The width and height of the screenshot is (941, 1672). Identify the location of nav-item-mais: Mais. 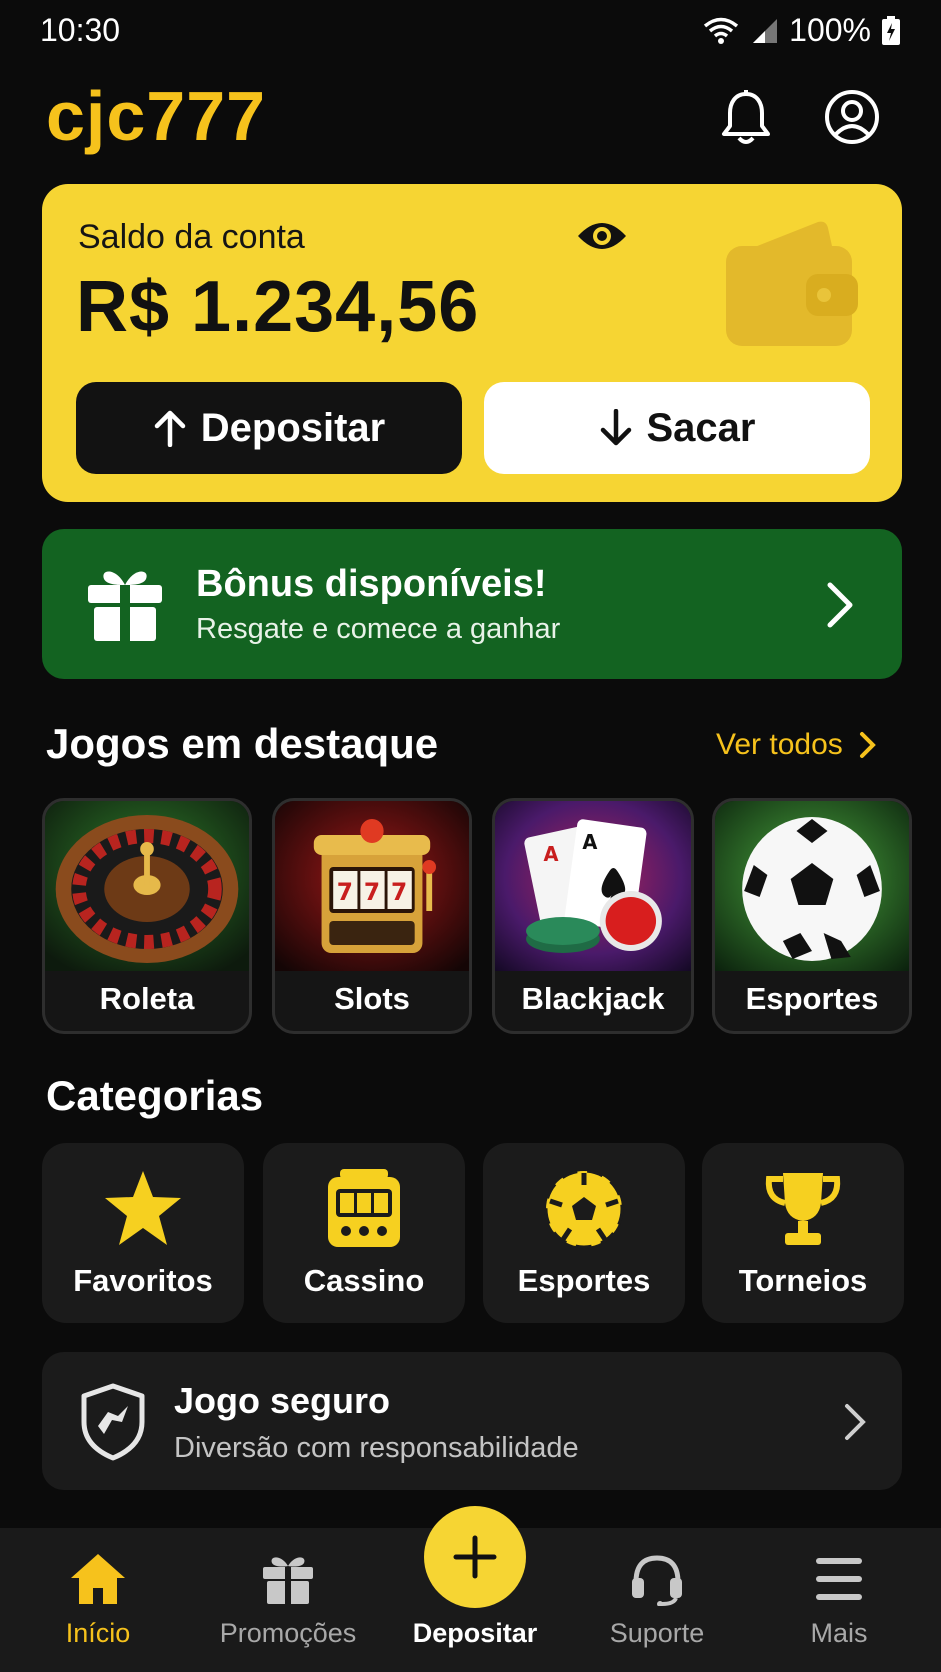
(839, 1600).